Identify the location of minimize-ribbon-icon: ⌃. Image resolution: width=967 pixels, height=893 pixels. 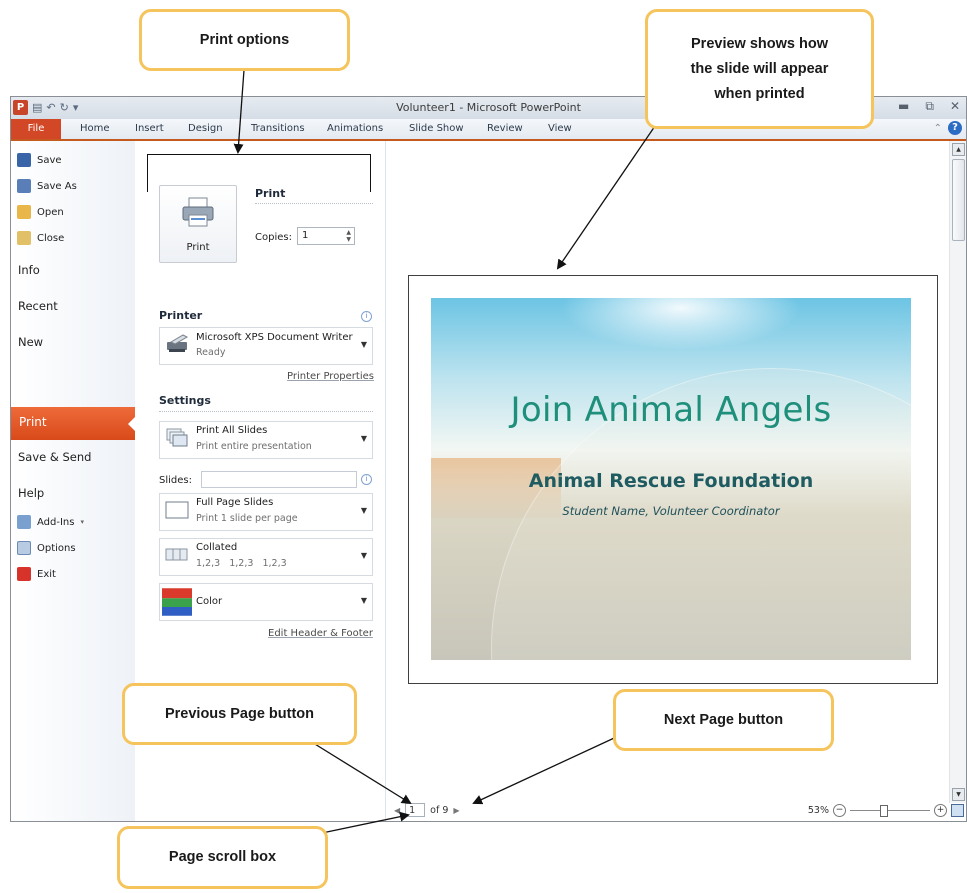
(938, 128).